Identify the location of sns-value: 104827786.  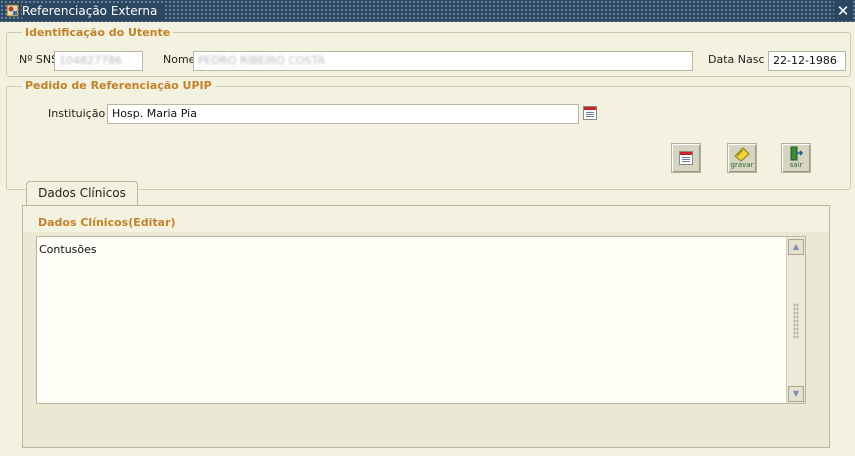
(90, 60).